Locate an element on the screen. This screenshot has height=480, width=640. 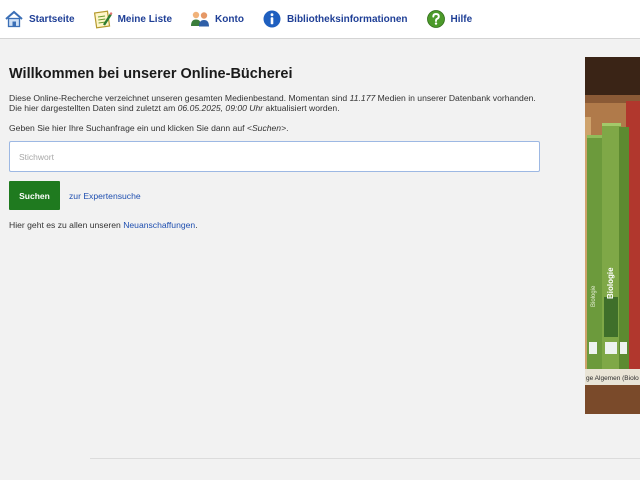
notepad-icon is located at coordinates (103, 19).